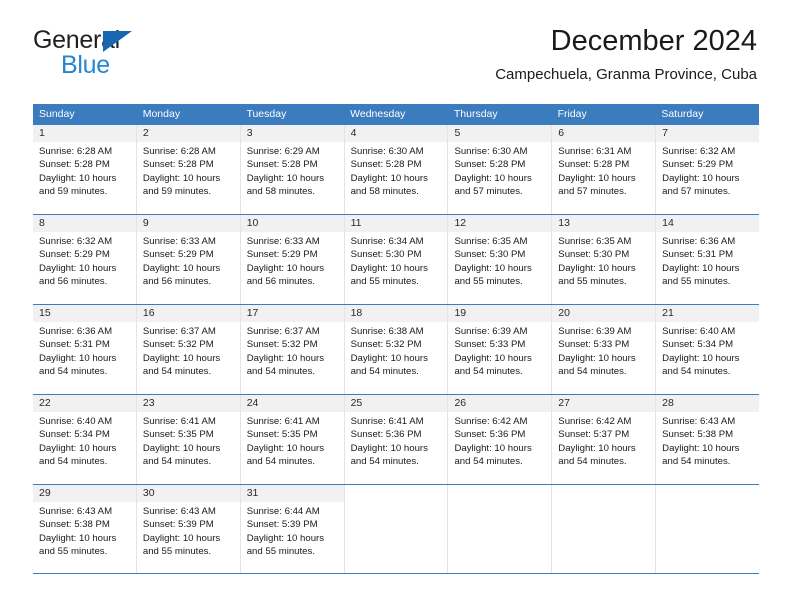 This screenshot has height=612, width=792. What do you see at coordinates (626, 74) in the screenshot?
I see `page-subtitle: Campechuela, Granma Province, Cuba` at bounding box center [626, 74].